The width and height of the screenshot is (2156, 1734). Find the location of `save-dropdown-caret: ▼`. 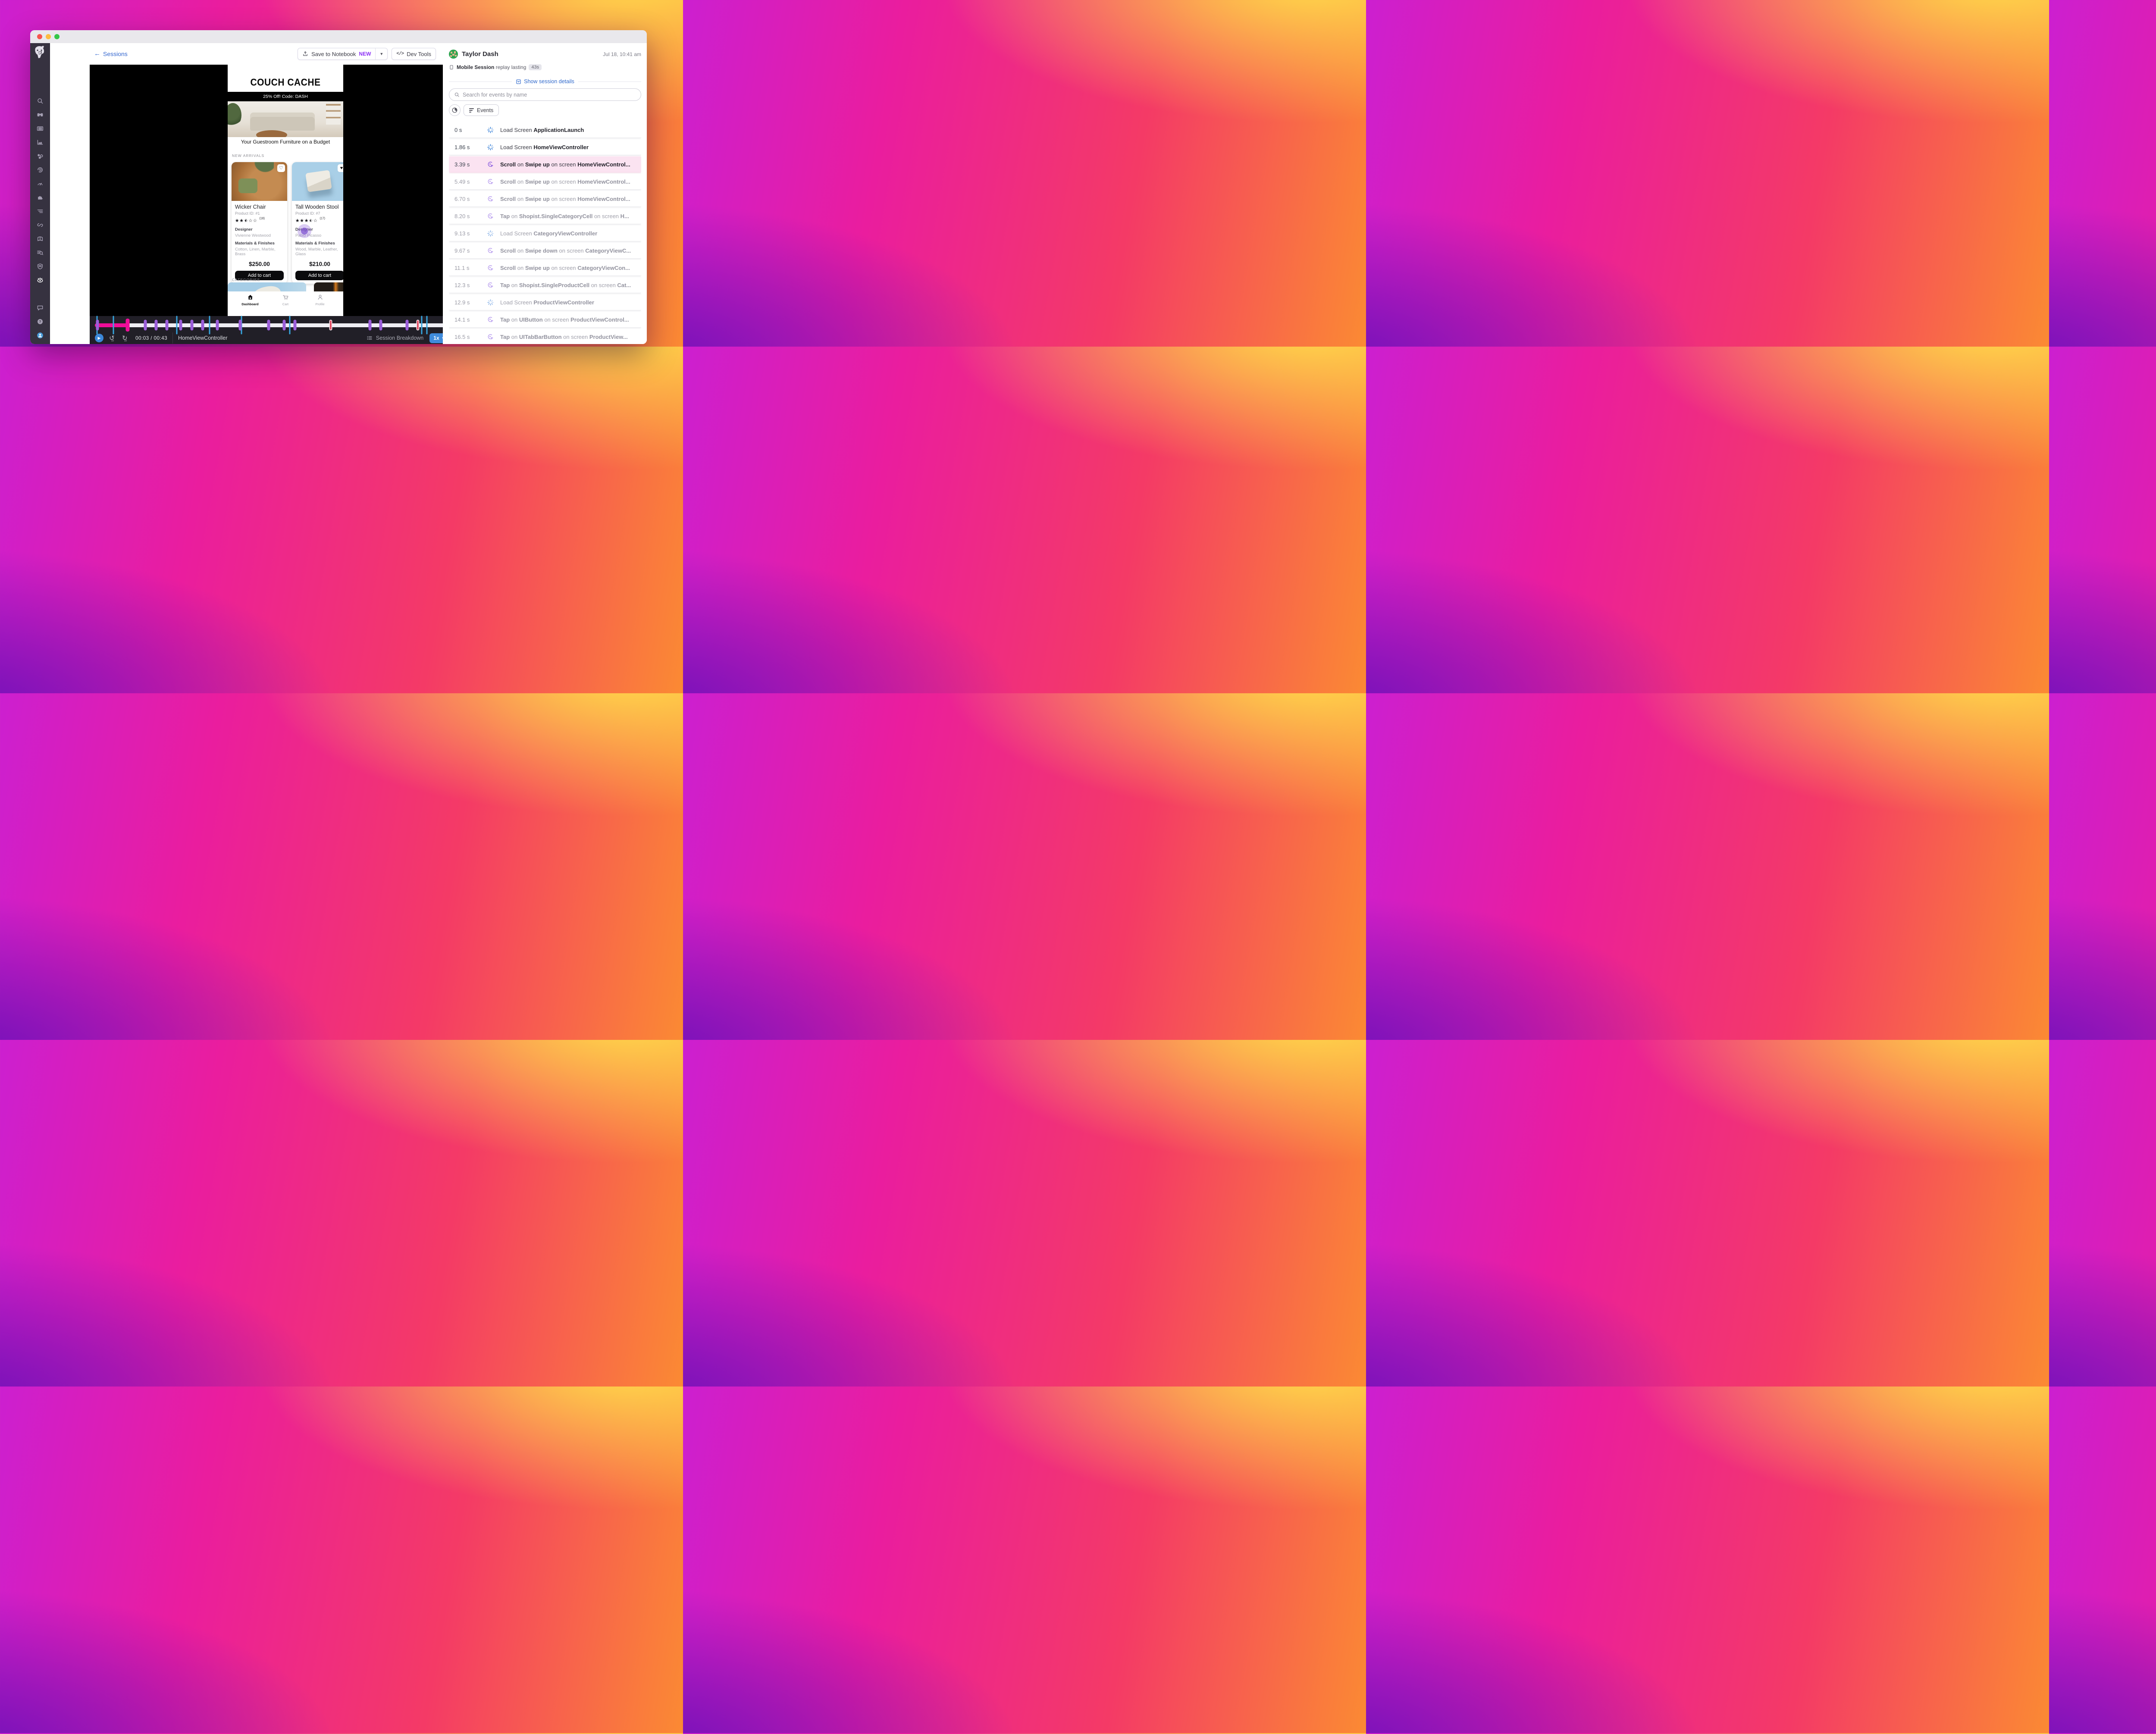

save-dropdown-caret: ▼ is located at coordinates (381, 54).